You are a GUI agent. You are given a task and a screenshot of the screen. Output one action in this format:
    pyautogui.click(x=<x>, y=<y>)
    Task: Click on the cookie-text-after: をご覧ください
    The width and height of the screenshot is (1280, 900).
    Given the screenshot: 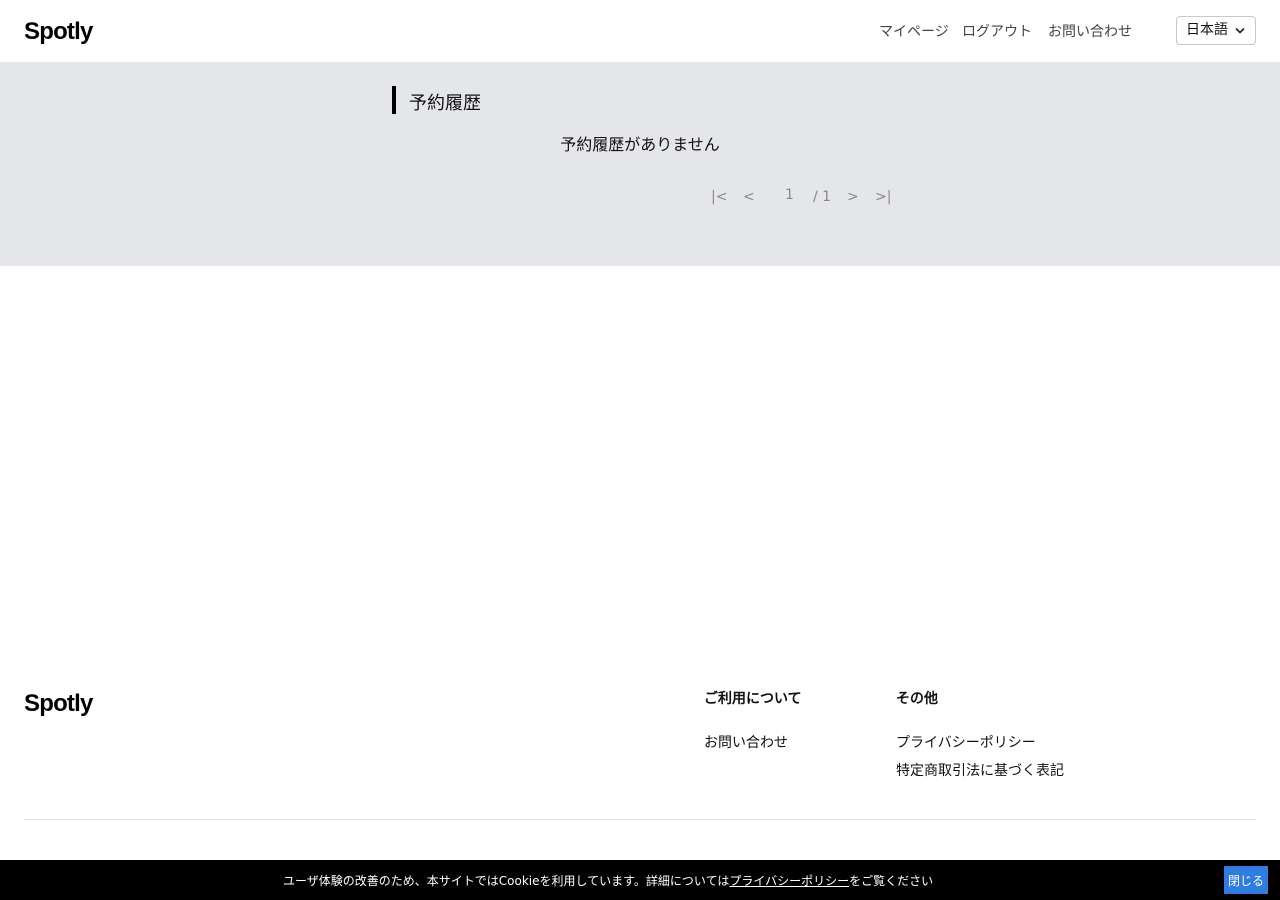 What is the action you would take?
    pyautogui.click(x=891, y=881)
    